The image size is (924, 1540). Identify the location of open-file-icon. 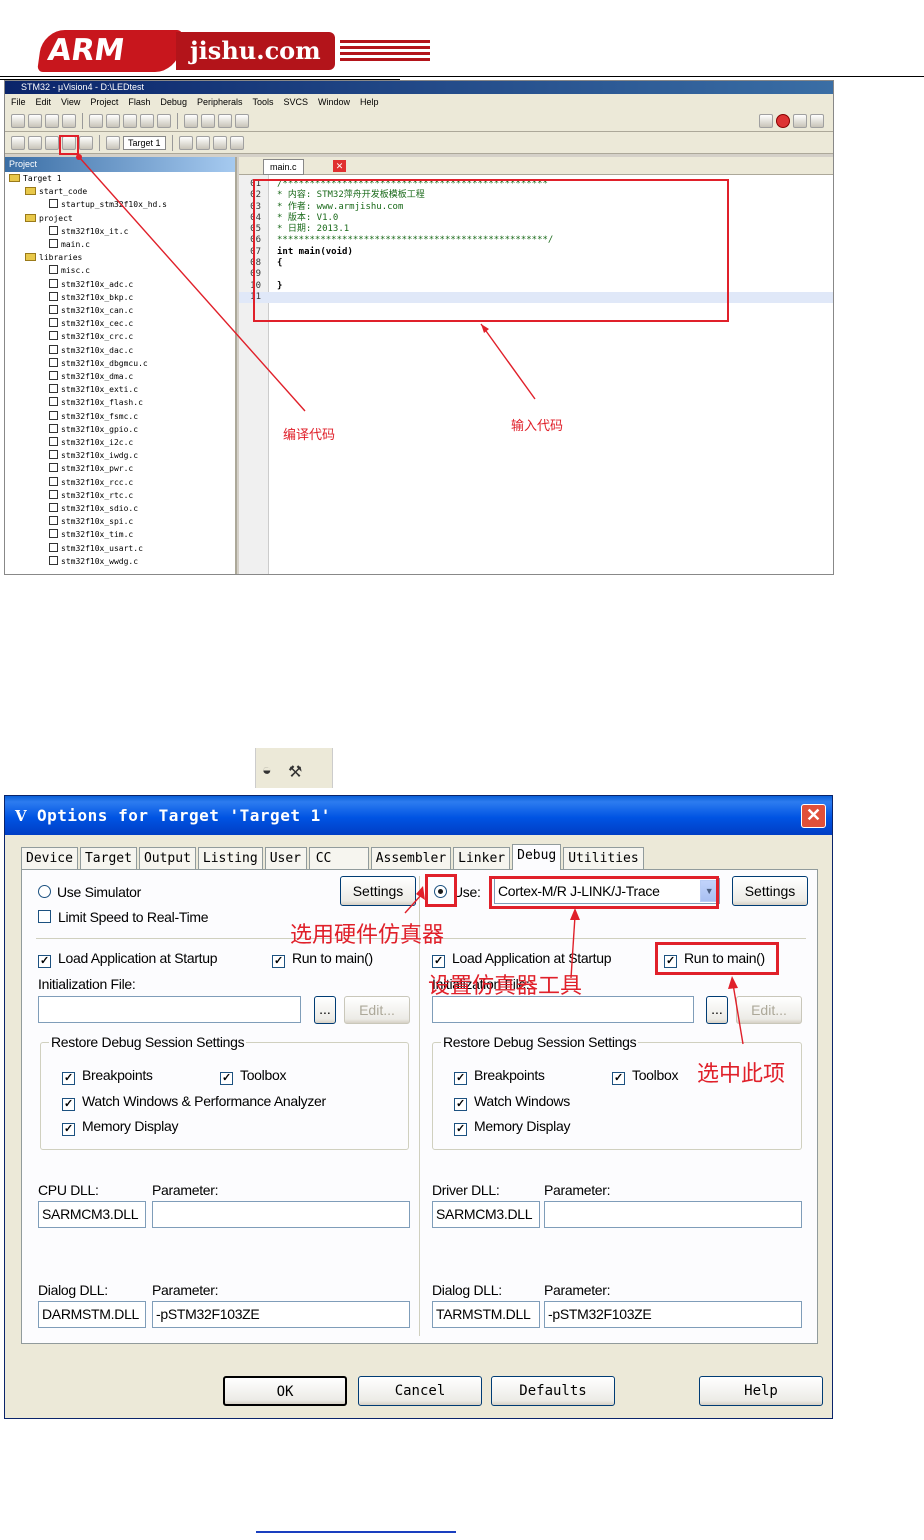
(35, 120).